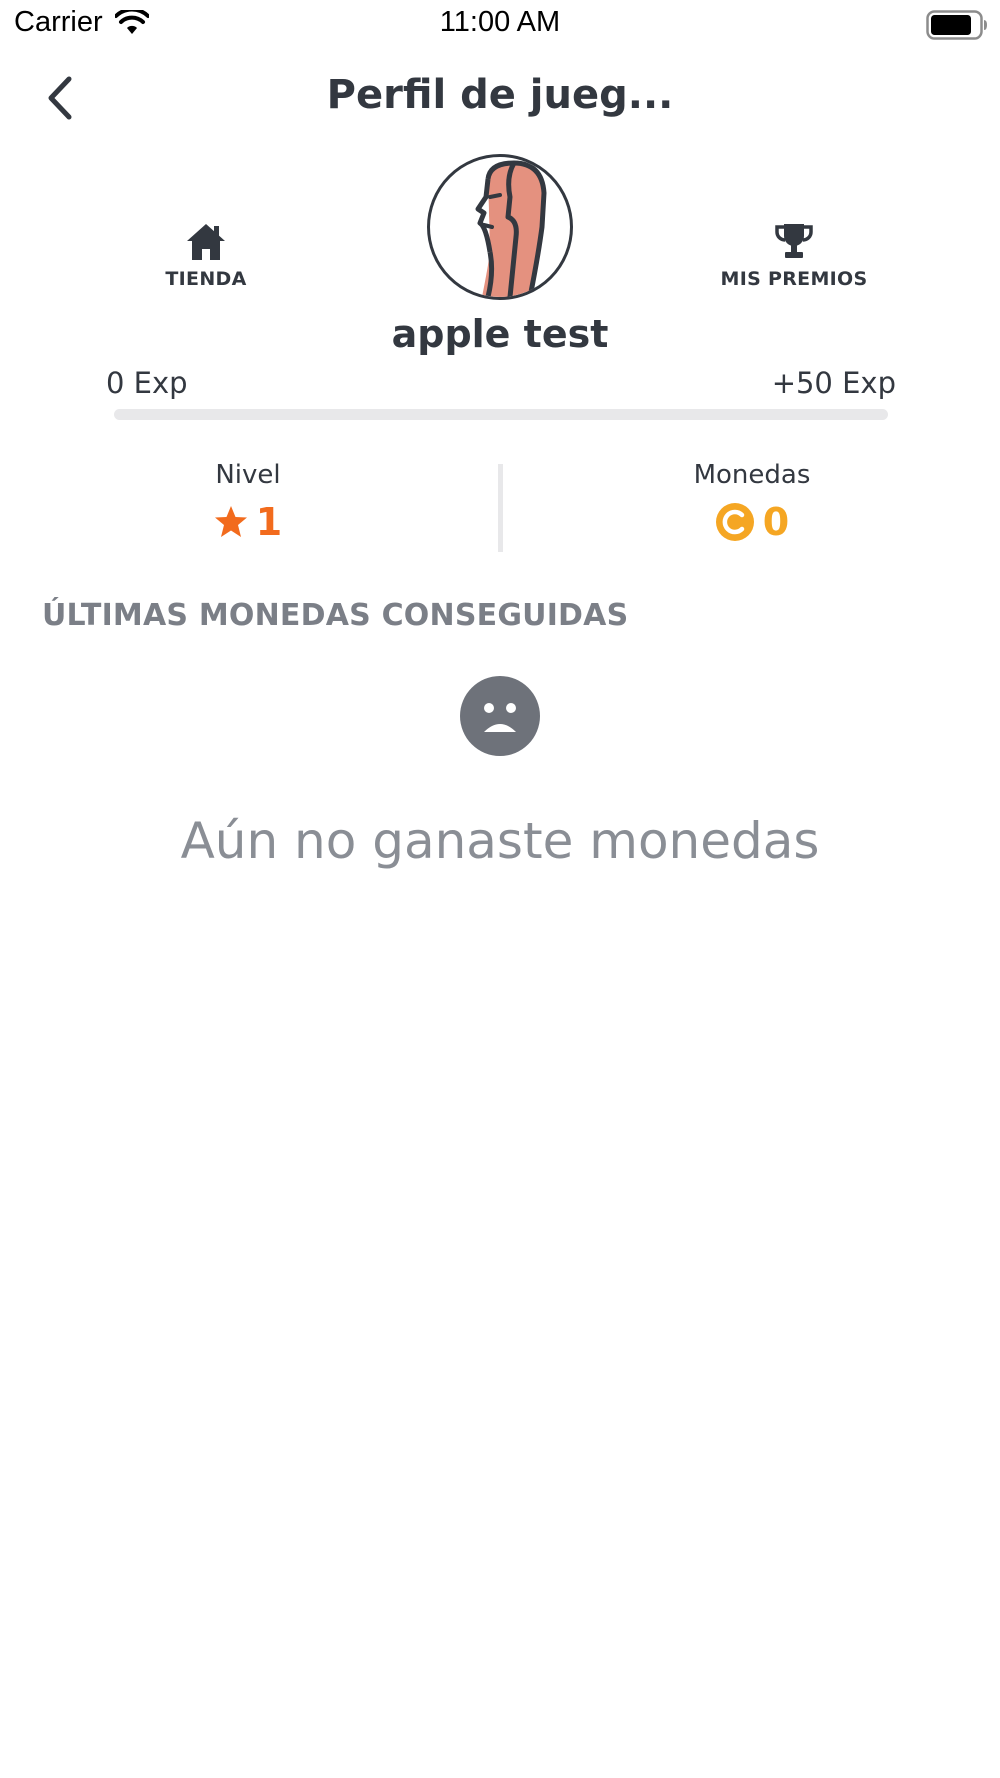 This screenshot has width=1000, height=1778. I want to click on coin-icon, so click(734, 522).